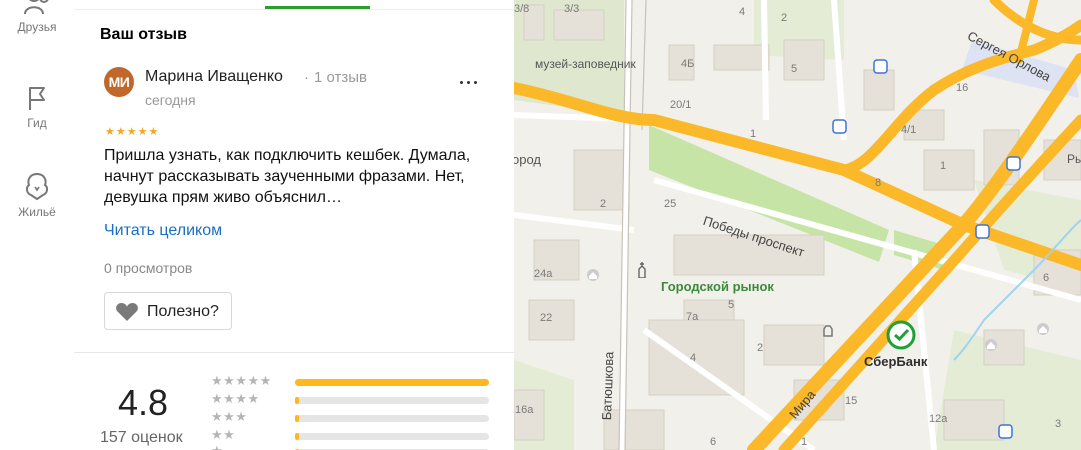 Image resolution: width=1081 pixels, height=450 pixels. I want to click on useful-button: Полезно?, so click(168, 311).